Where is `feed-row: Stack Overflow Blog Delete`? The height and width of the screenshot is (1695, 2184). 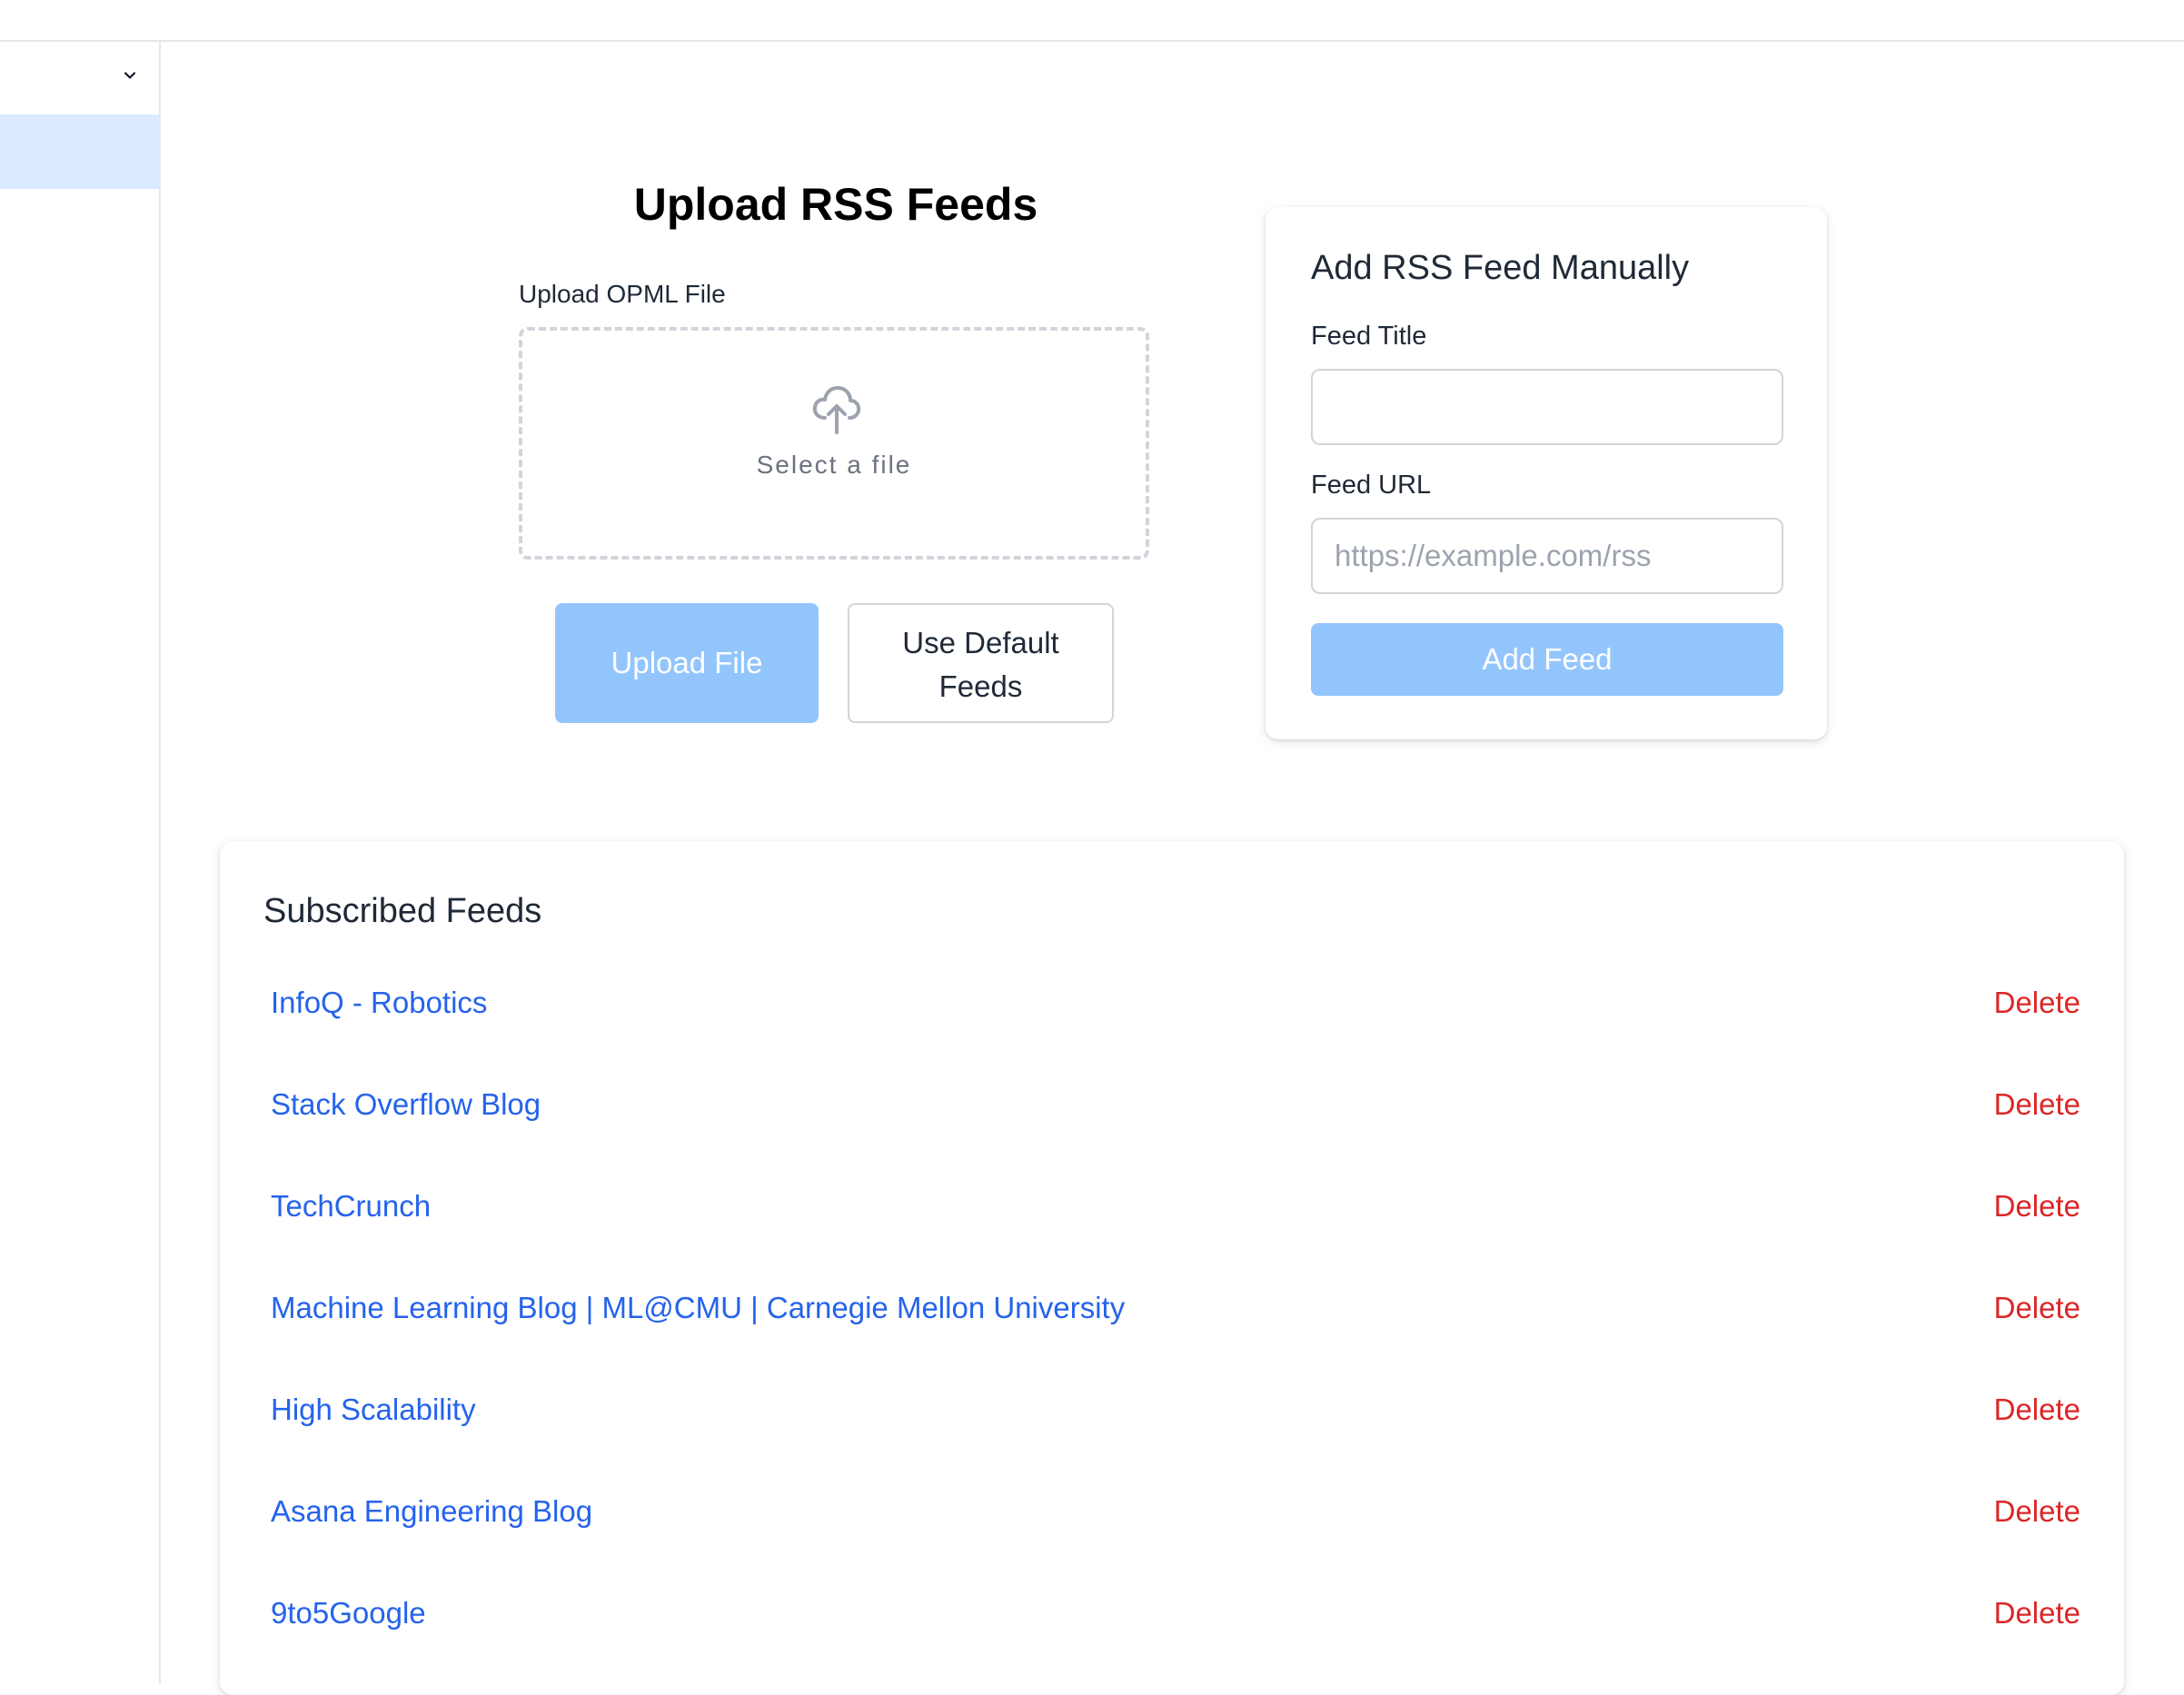 feed-row: Stack Overflow Blog Delete is located at coordinates (1172, 1130).